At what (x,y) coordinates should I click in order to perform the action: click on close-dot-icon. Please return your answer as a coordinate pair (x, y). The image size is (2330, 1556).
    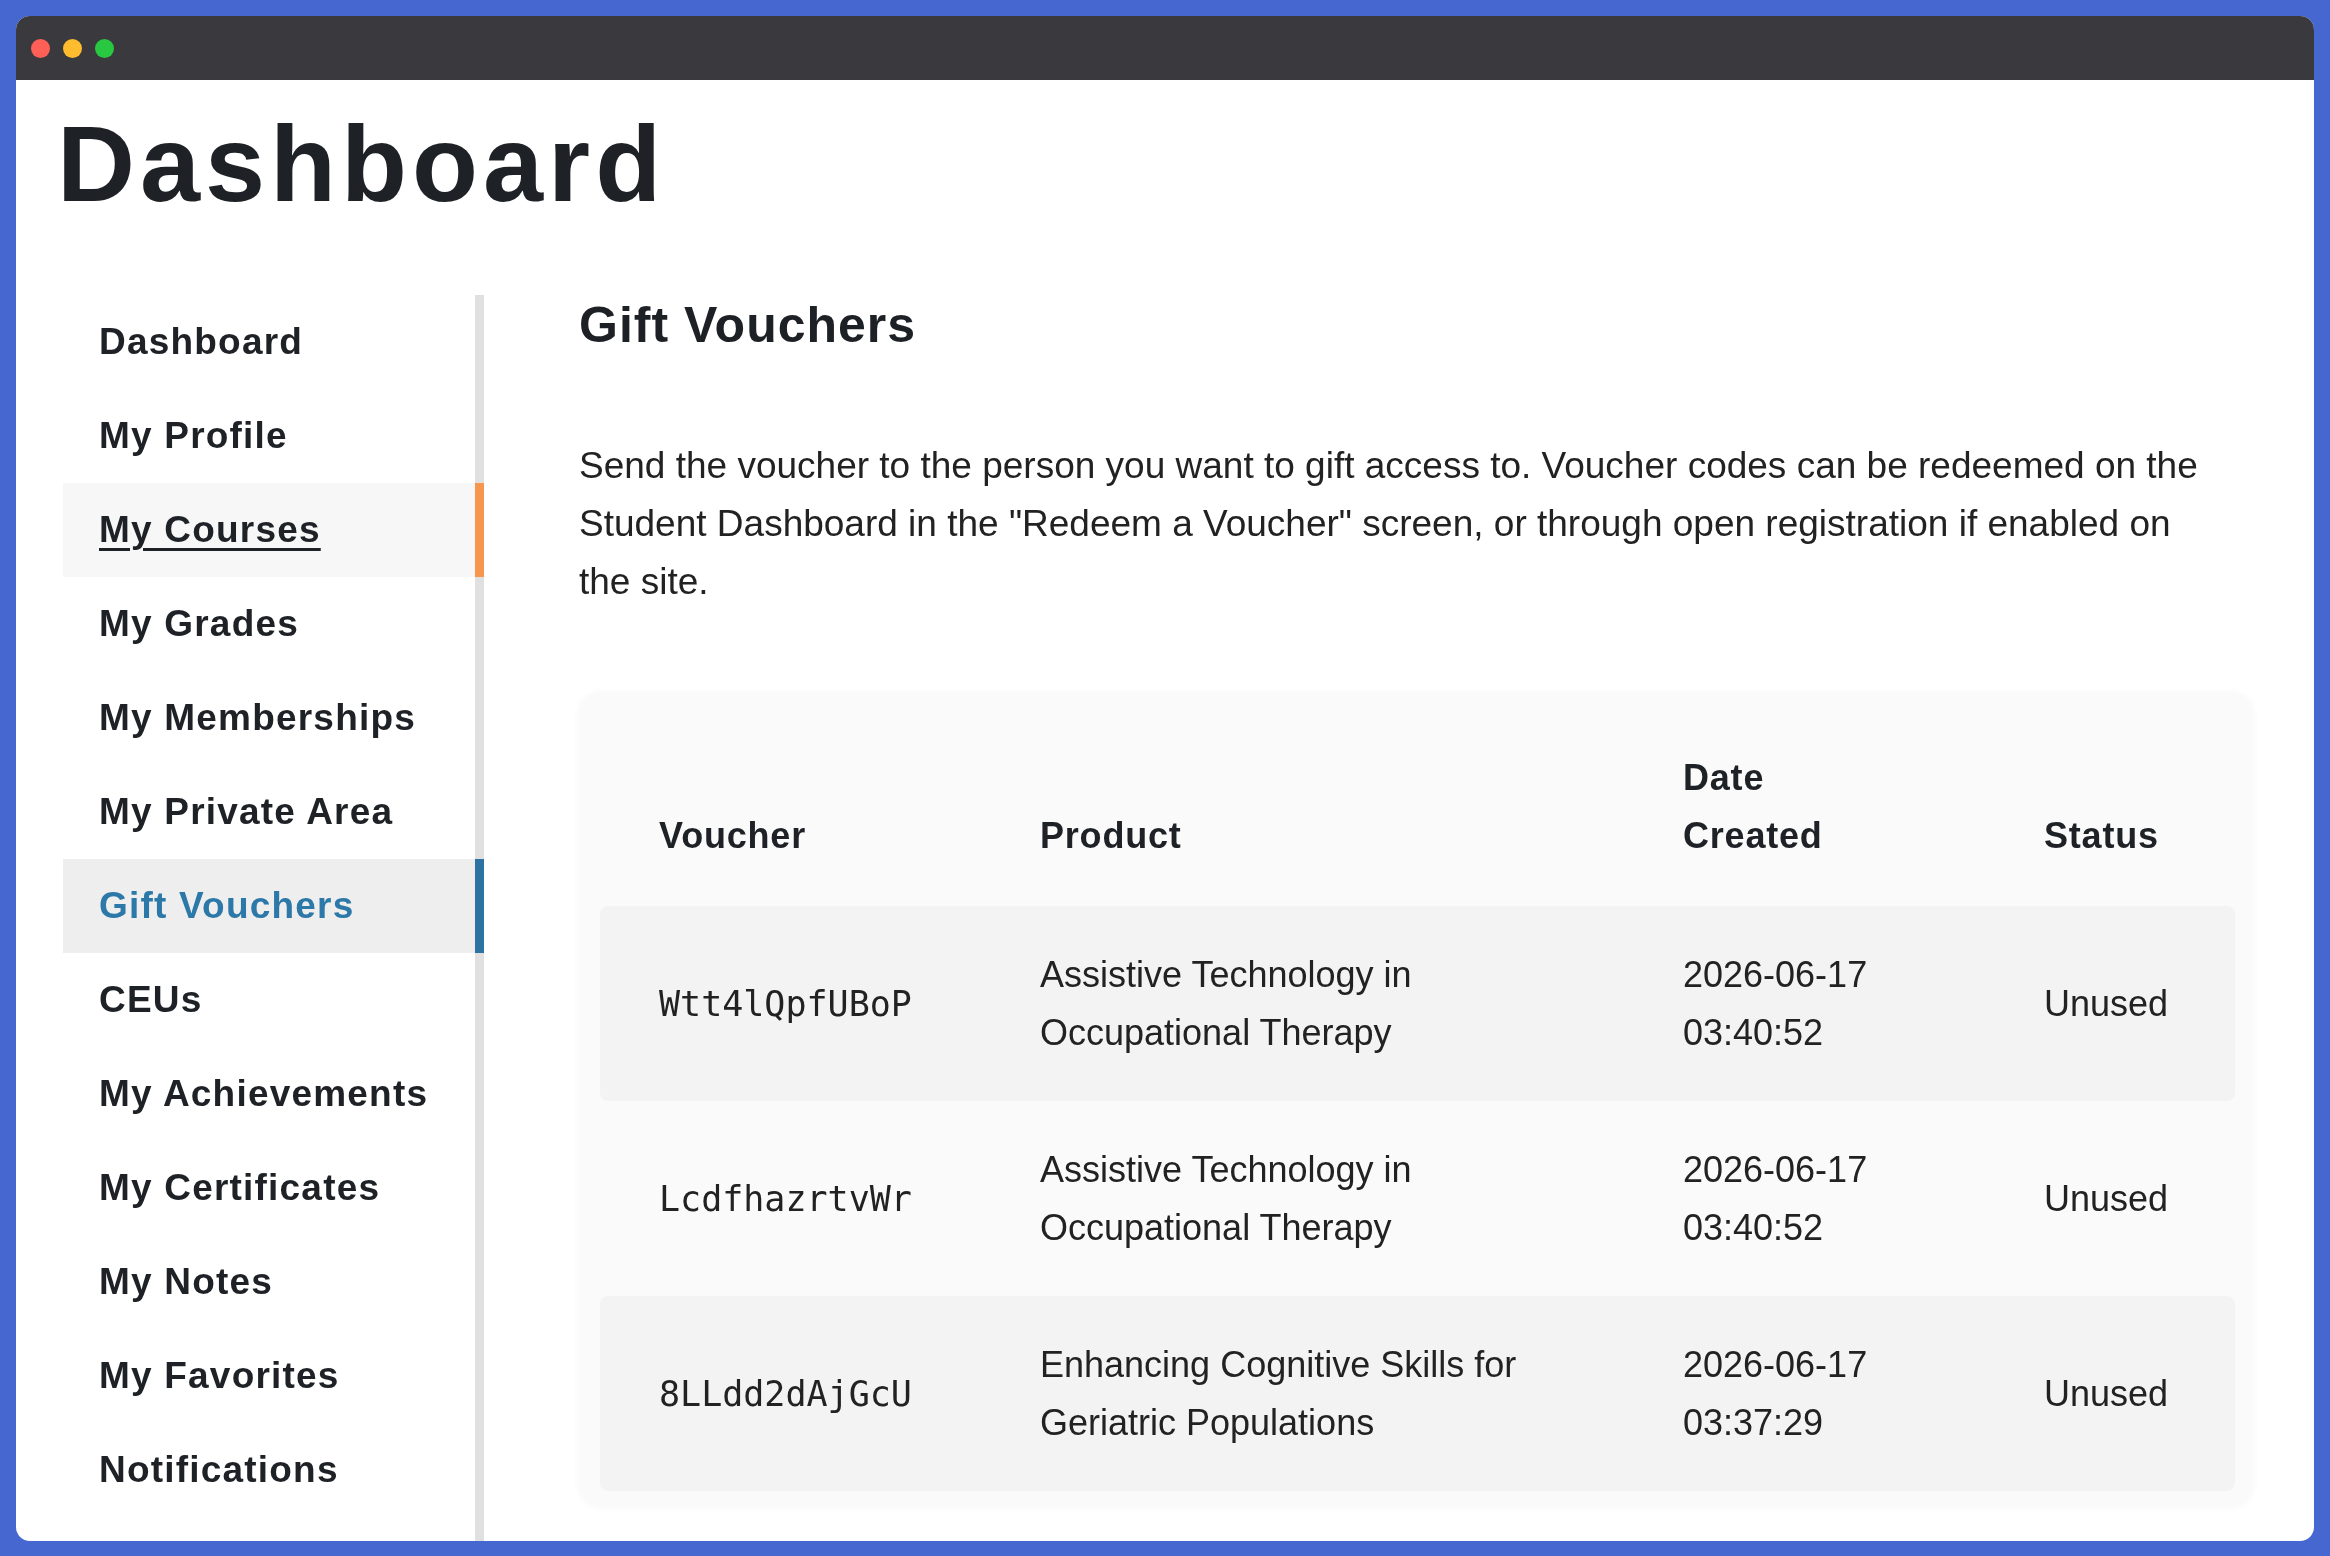
    Looking at the image, I should click on (40, 48).